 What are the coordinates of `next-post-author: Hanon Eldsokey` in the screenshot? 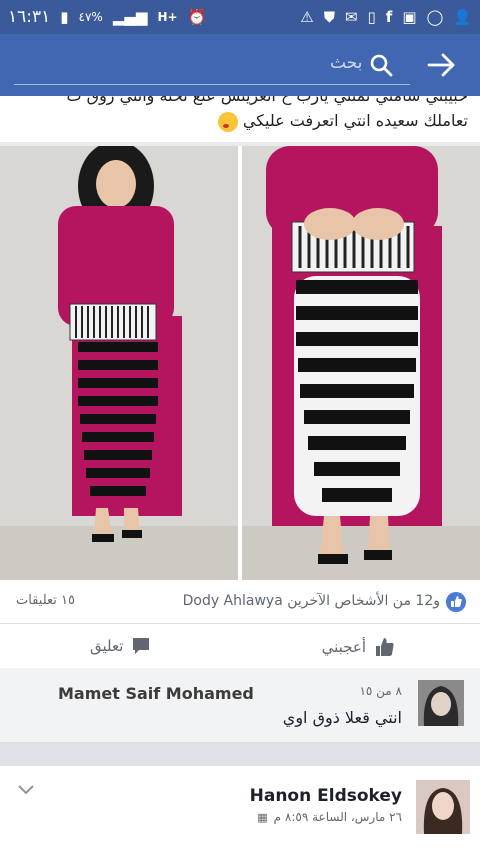 It's located at (326, 796).